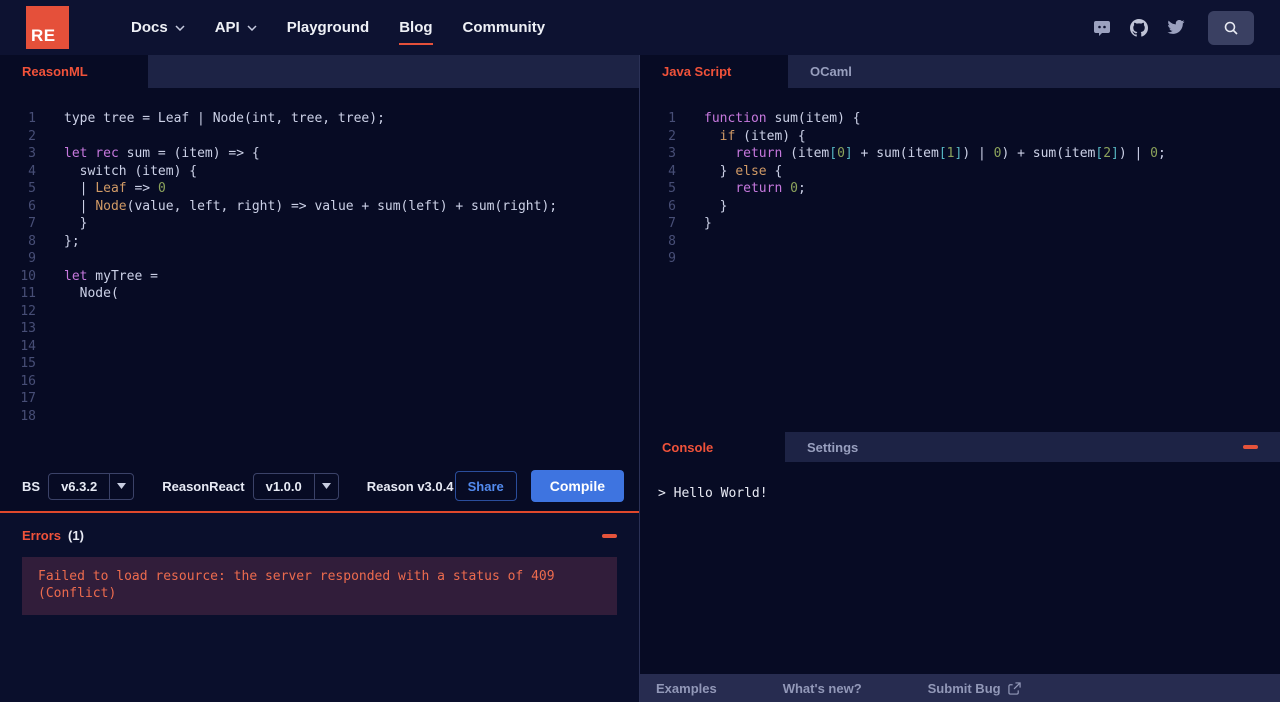  I want to click on line-content: if (item) {, so click(762, 136).